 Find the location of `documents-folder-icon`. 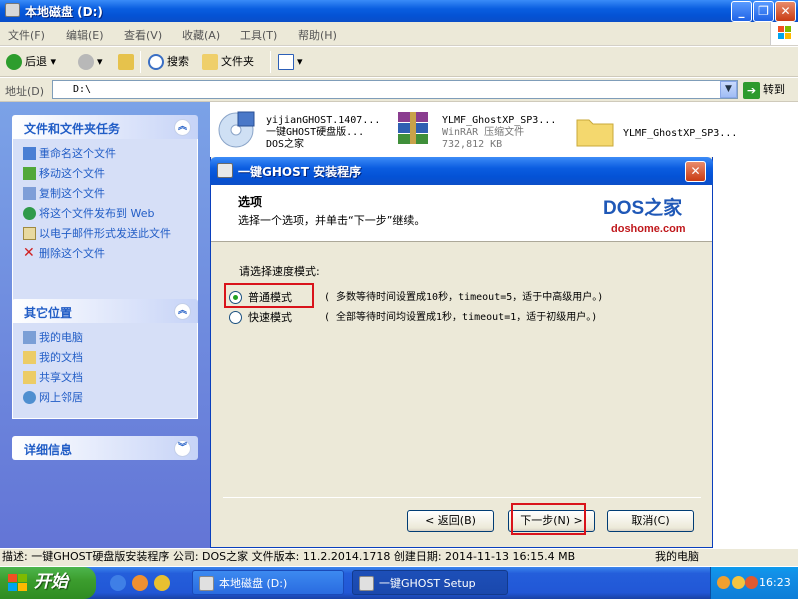

documents-folder-icon is located at coordinates (29, 357).